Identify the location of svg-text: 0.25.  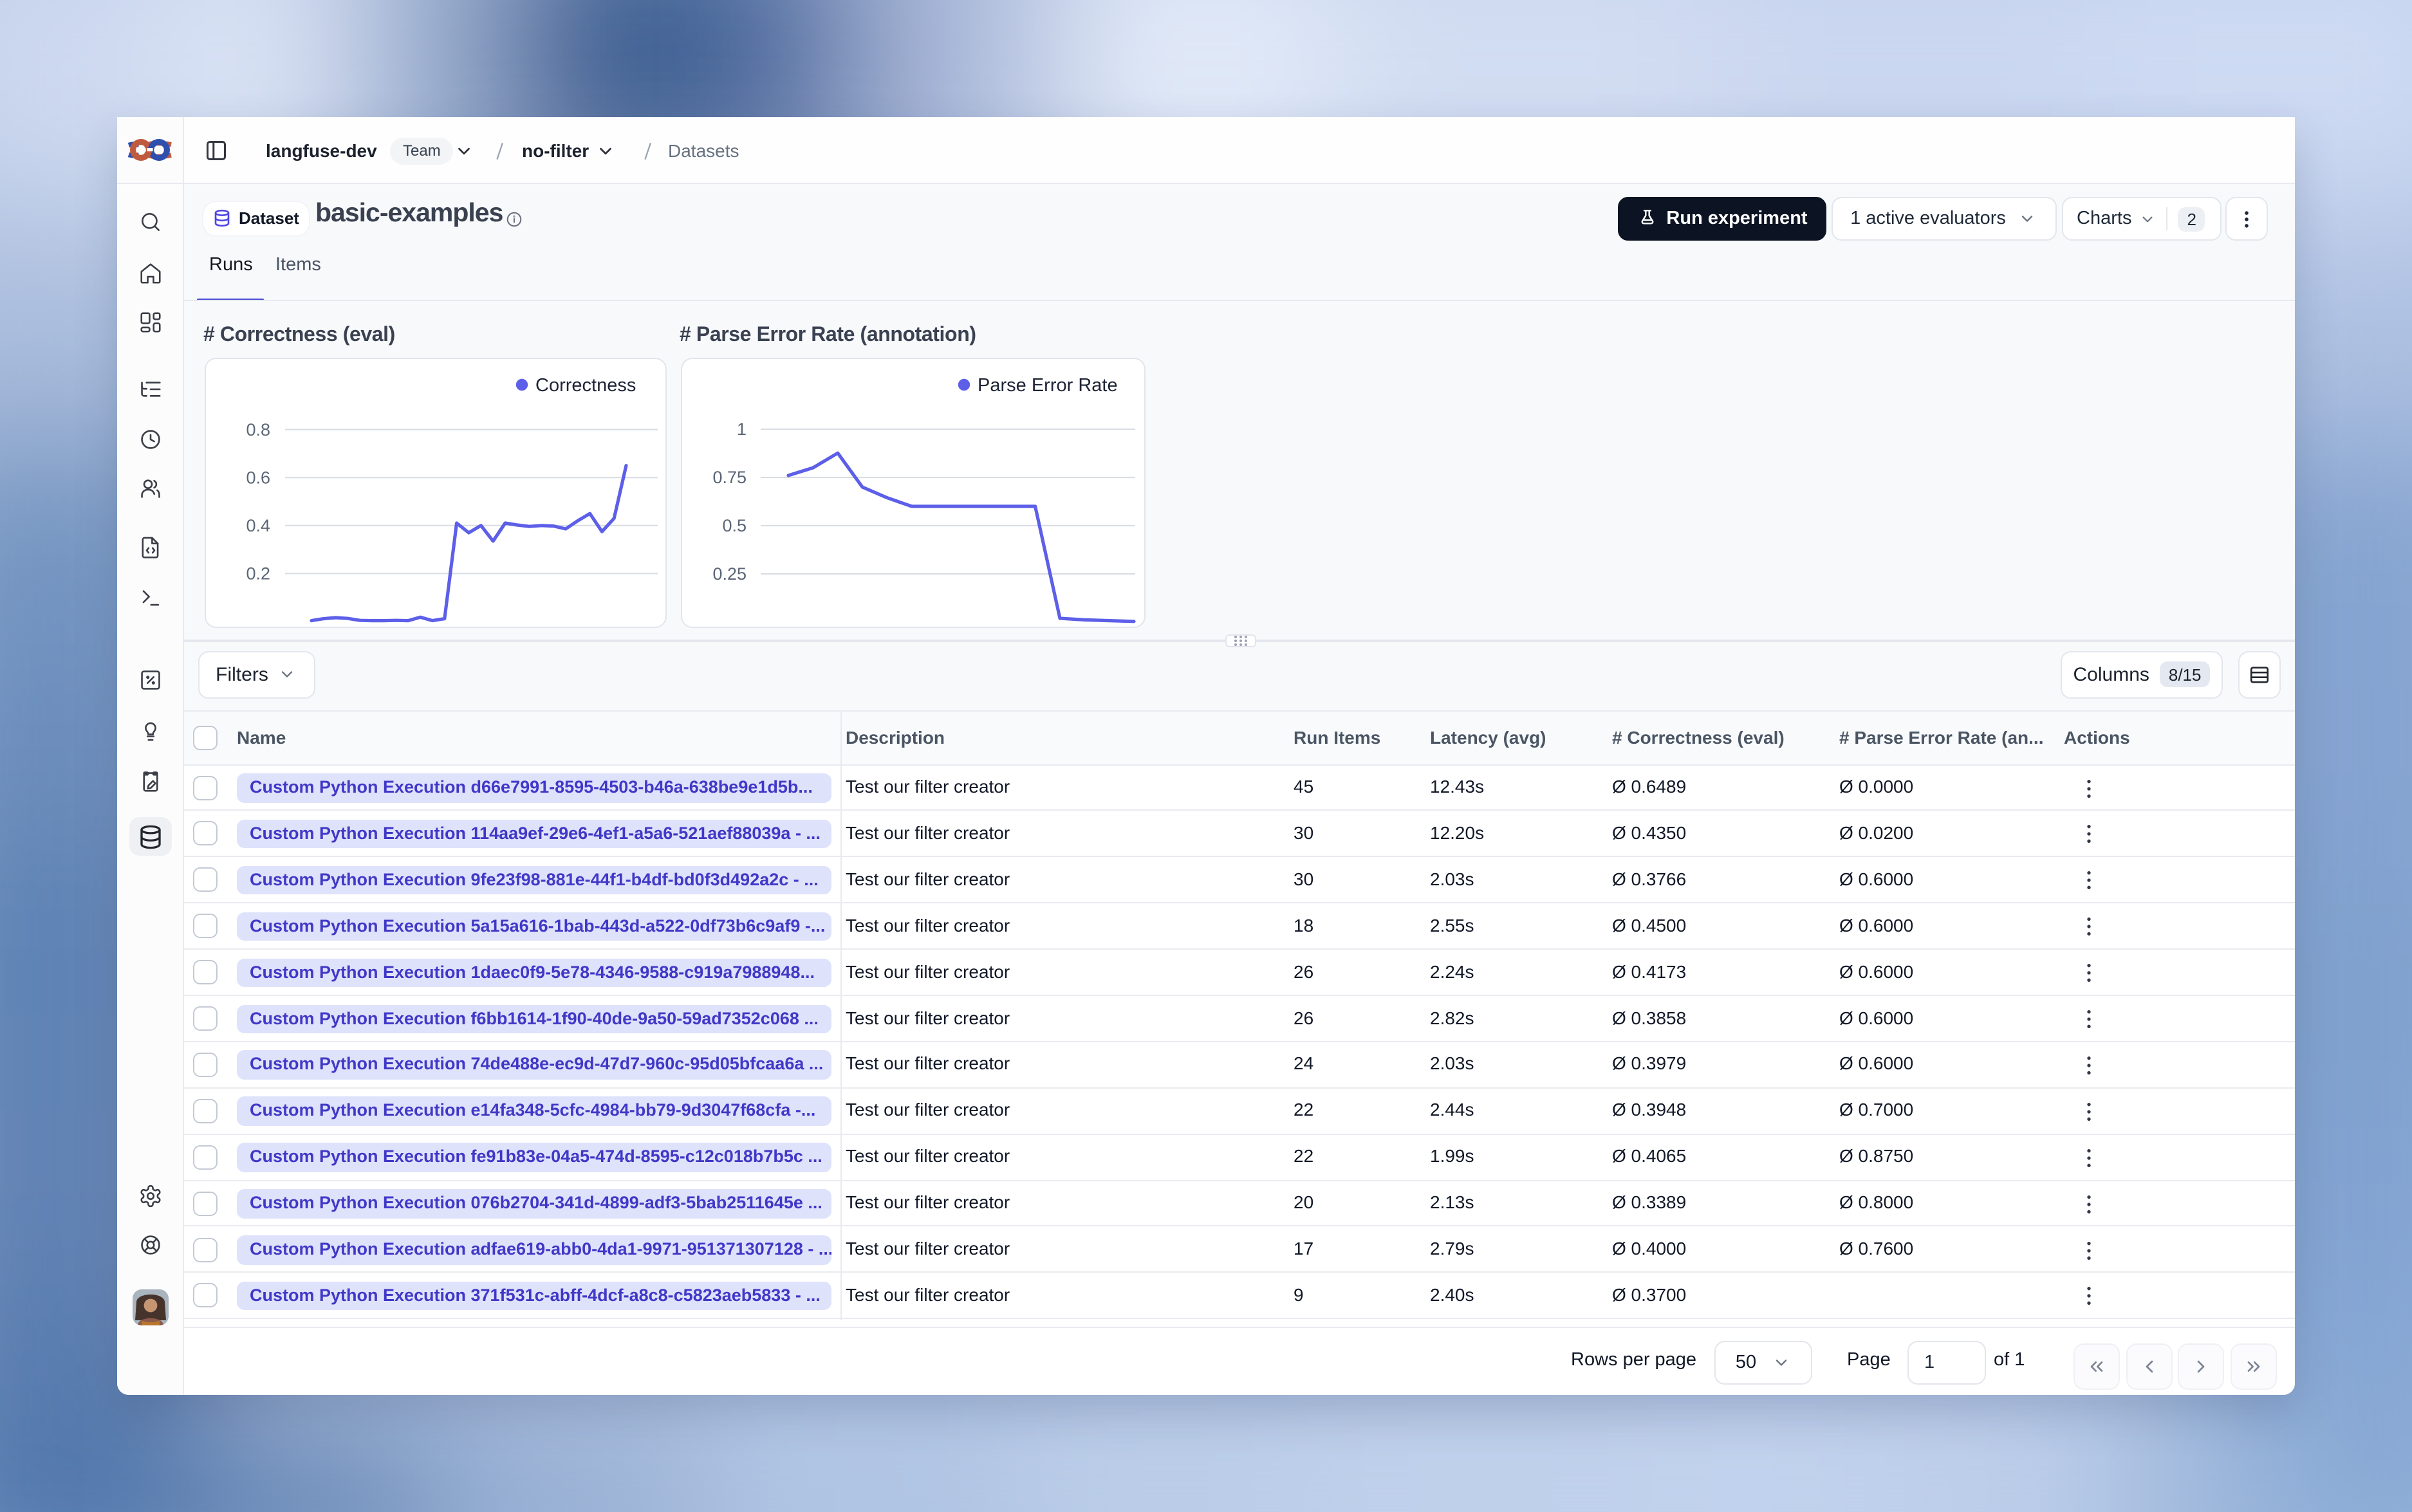
(729, 573).